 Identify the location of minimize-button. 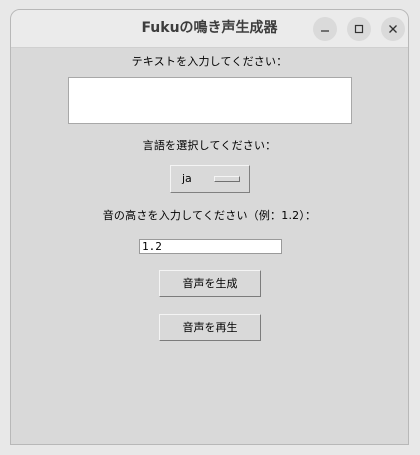
(325, 29).